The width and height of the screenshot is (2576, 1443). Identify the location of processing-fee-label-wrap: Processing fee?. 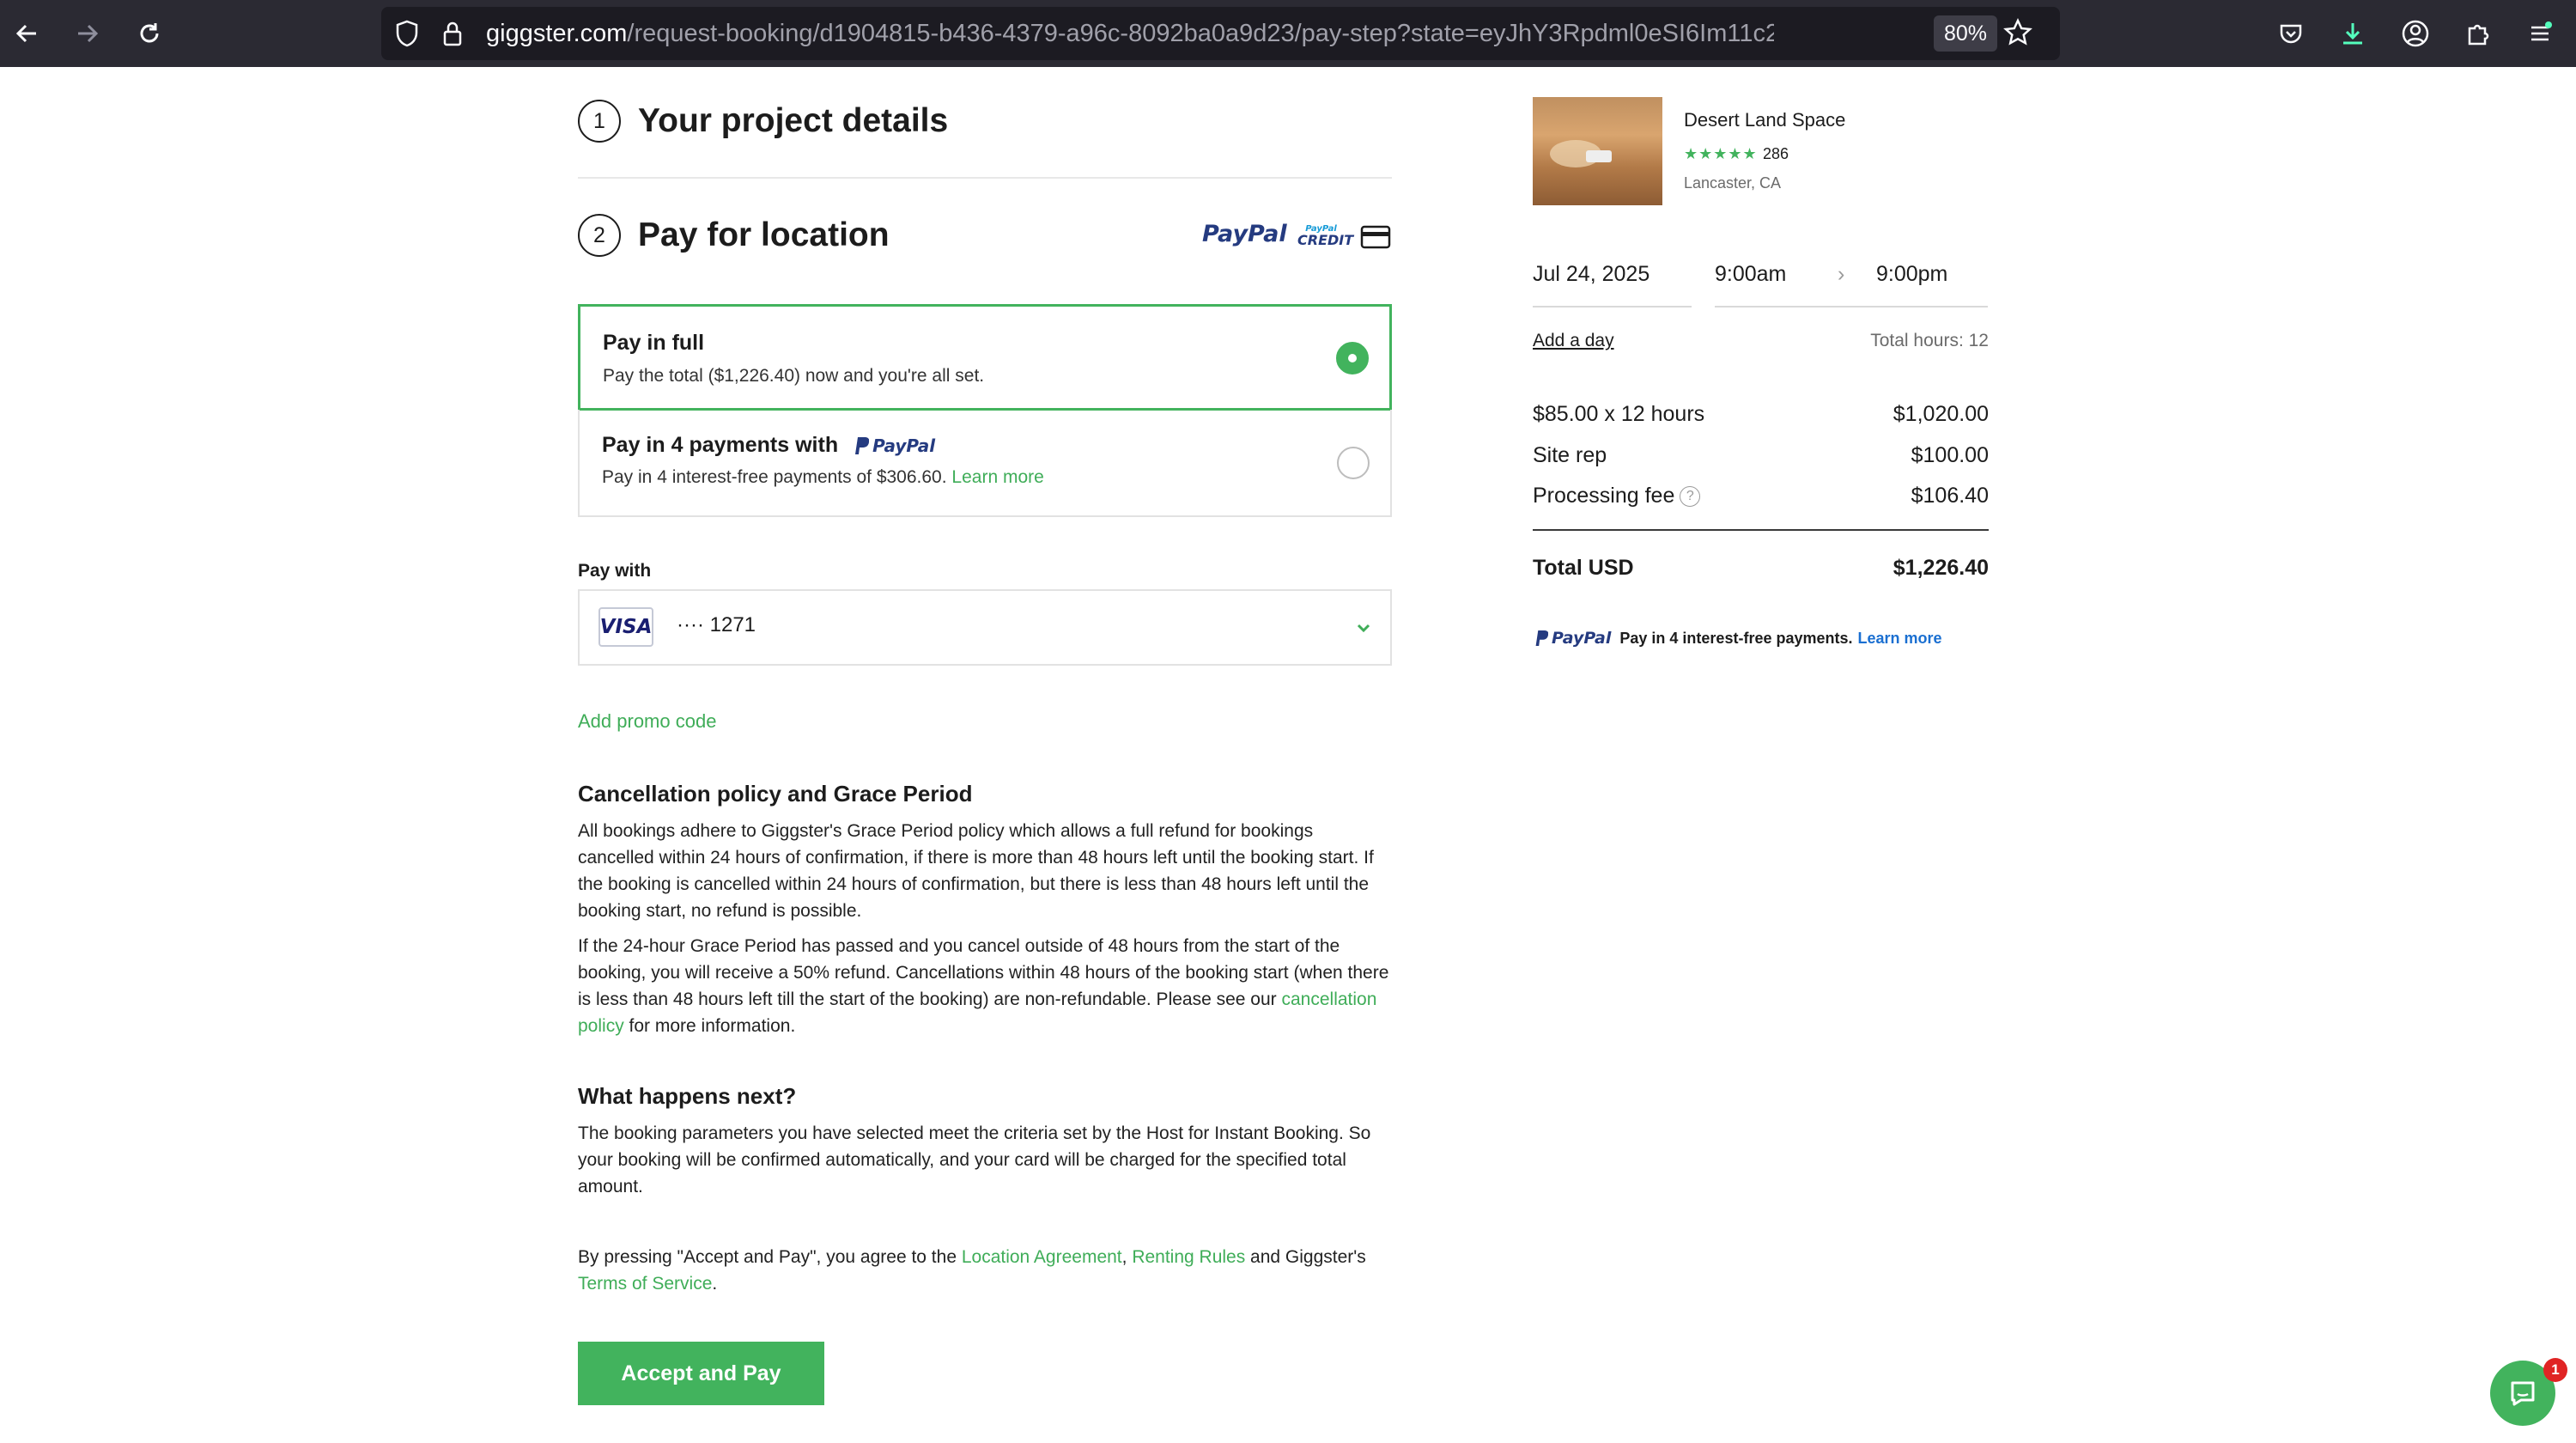
(1617, 496).